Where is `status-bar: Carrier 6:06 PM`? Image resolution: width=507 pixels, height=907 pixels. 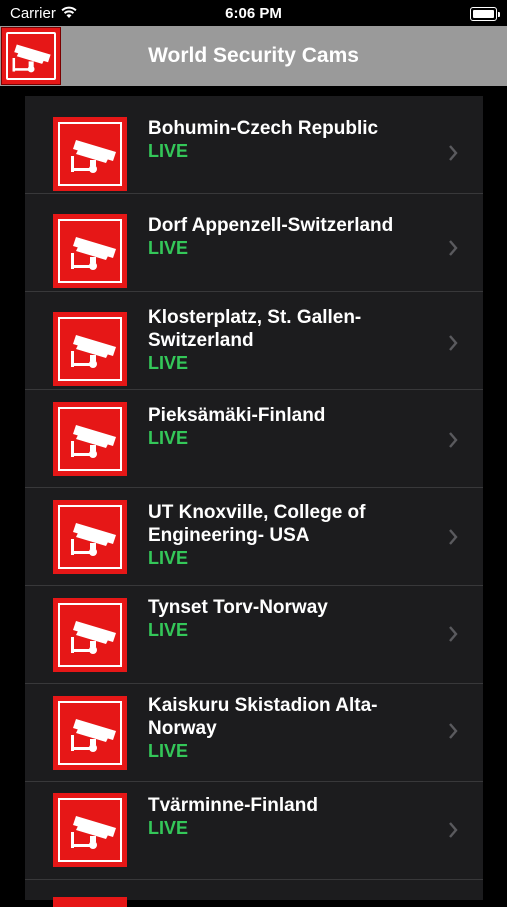 status-bar: Carrier 6:06 PM is located at coordinates (253, 13).